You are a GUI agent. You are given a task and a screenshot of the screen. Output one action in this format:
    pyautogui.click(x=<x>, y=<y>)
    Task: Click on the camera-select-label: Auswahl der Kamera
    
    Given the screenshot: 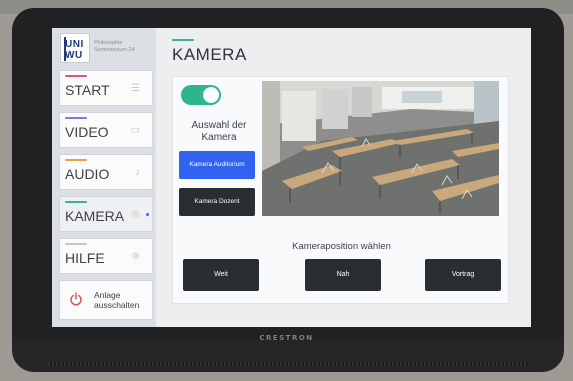 What is the action you would take?
    pyautogui.click(x=219, y=132)
    